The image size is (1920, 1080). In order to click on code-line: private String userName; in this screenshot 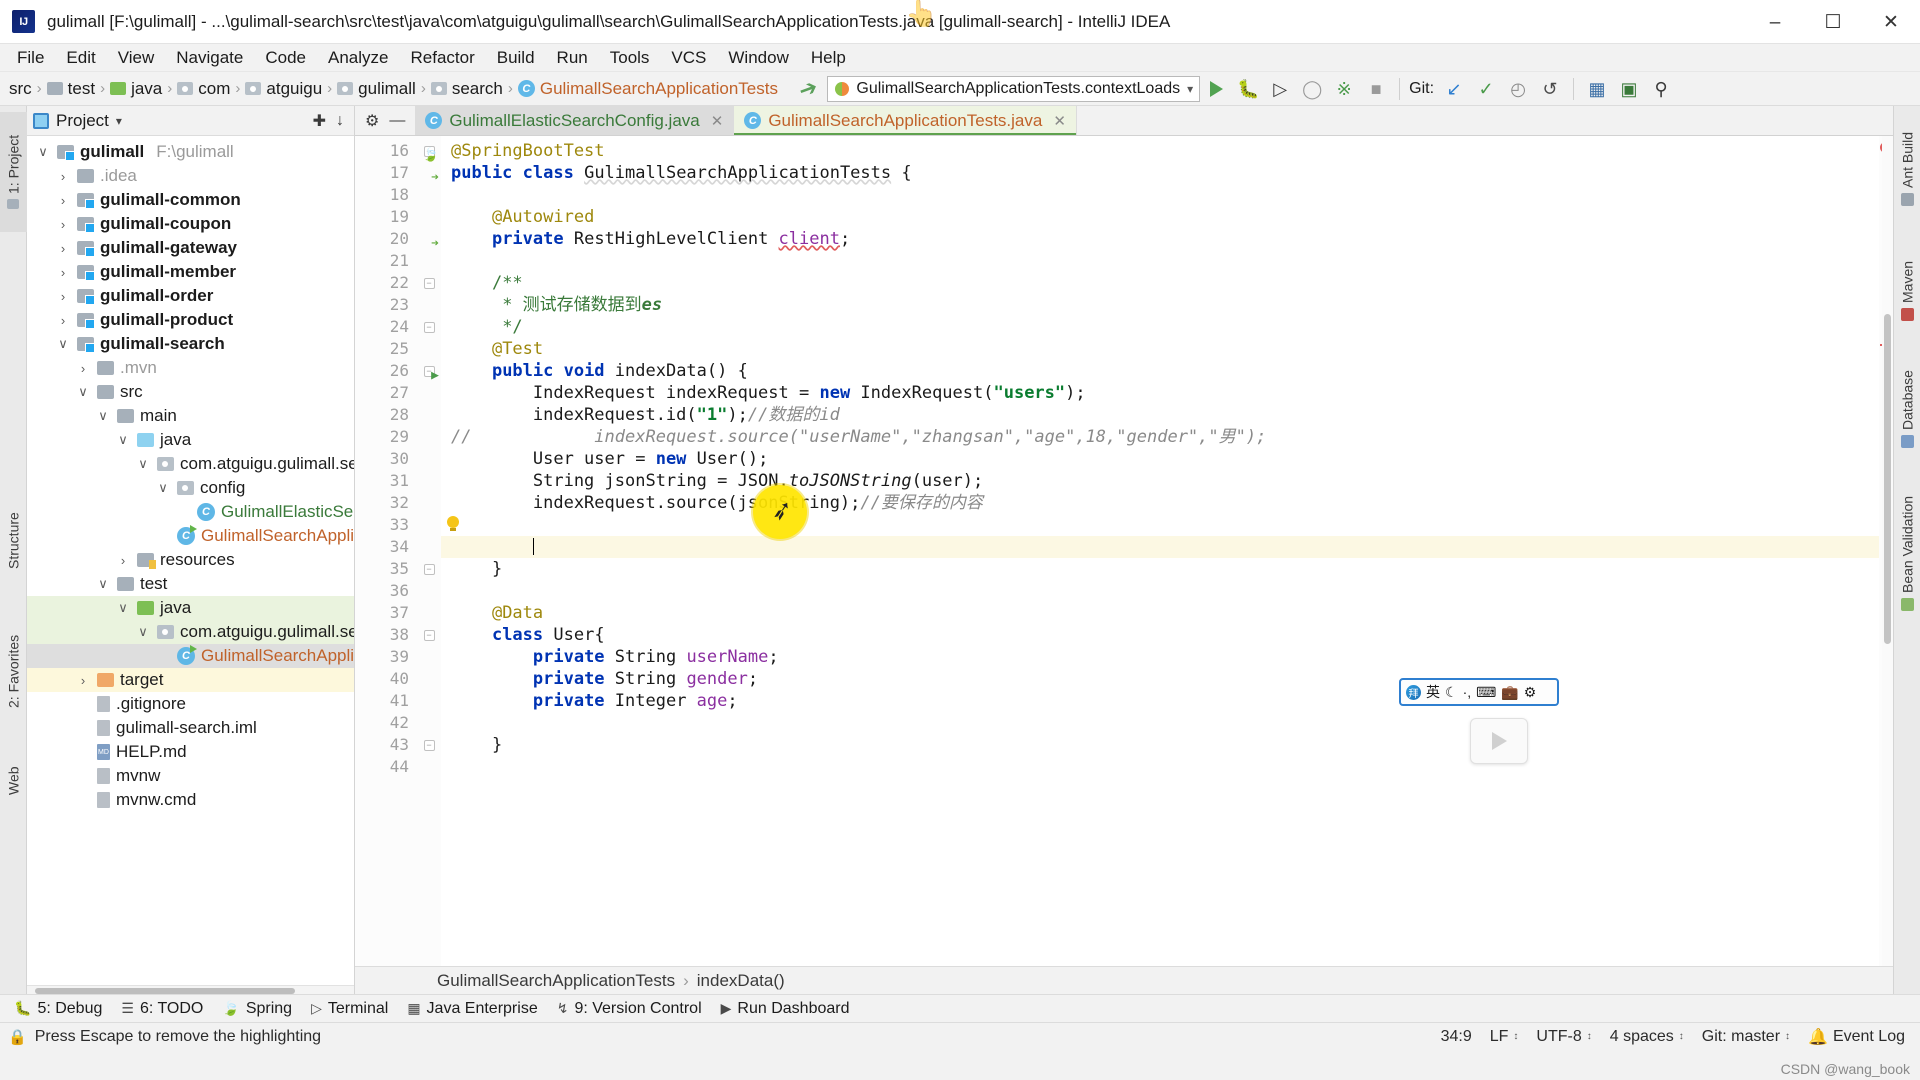, I will do `click(1160, 657)`.